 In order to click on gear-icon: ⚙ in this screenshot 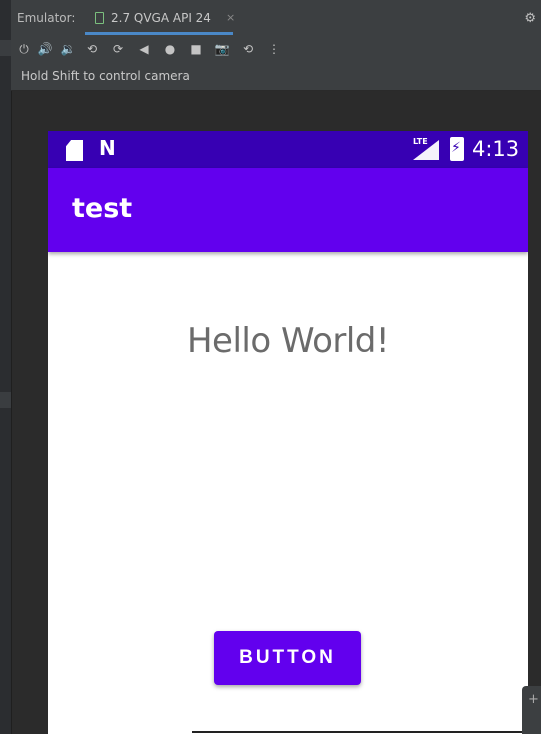, I will do `click(530, 18)`.